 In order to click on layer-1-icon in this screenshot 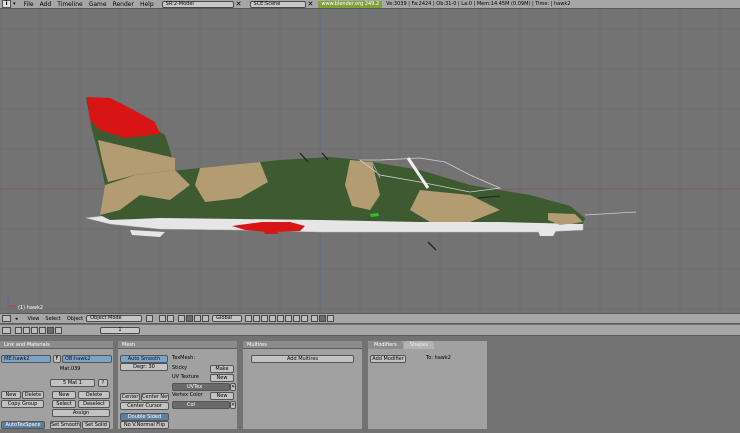, I will do `click(249, 318)`.